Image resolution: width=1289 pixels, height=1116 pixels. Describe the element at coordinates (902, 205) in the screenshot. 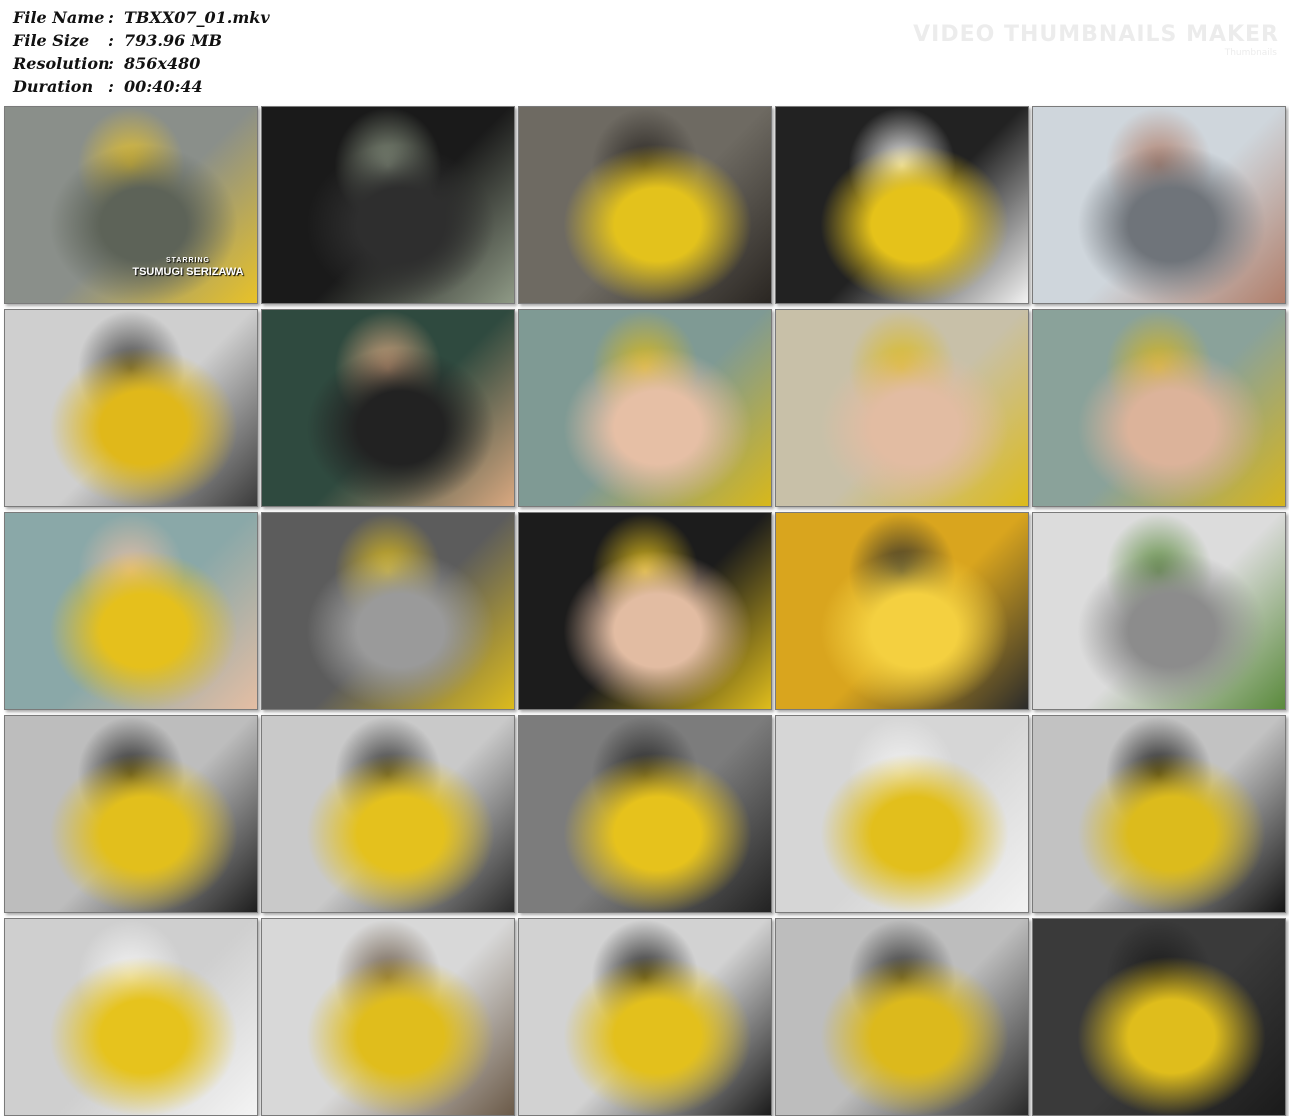

I see `thumbnail-yellow-helmet` at that location.